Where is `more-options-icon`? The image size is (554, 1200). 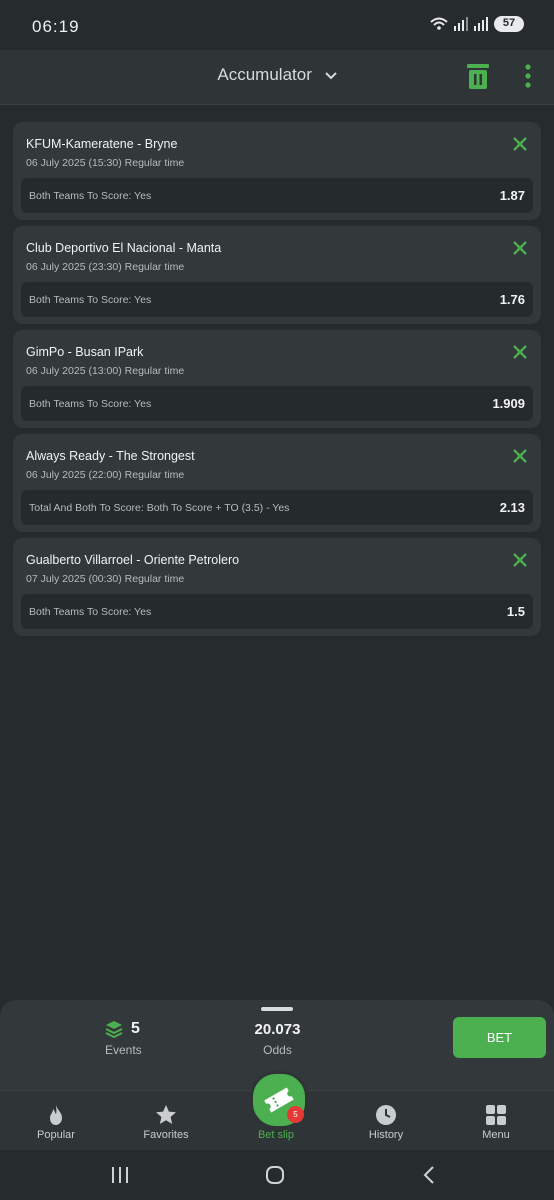 more-options-icon is located at coordinates (528, 76).